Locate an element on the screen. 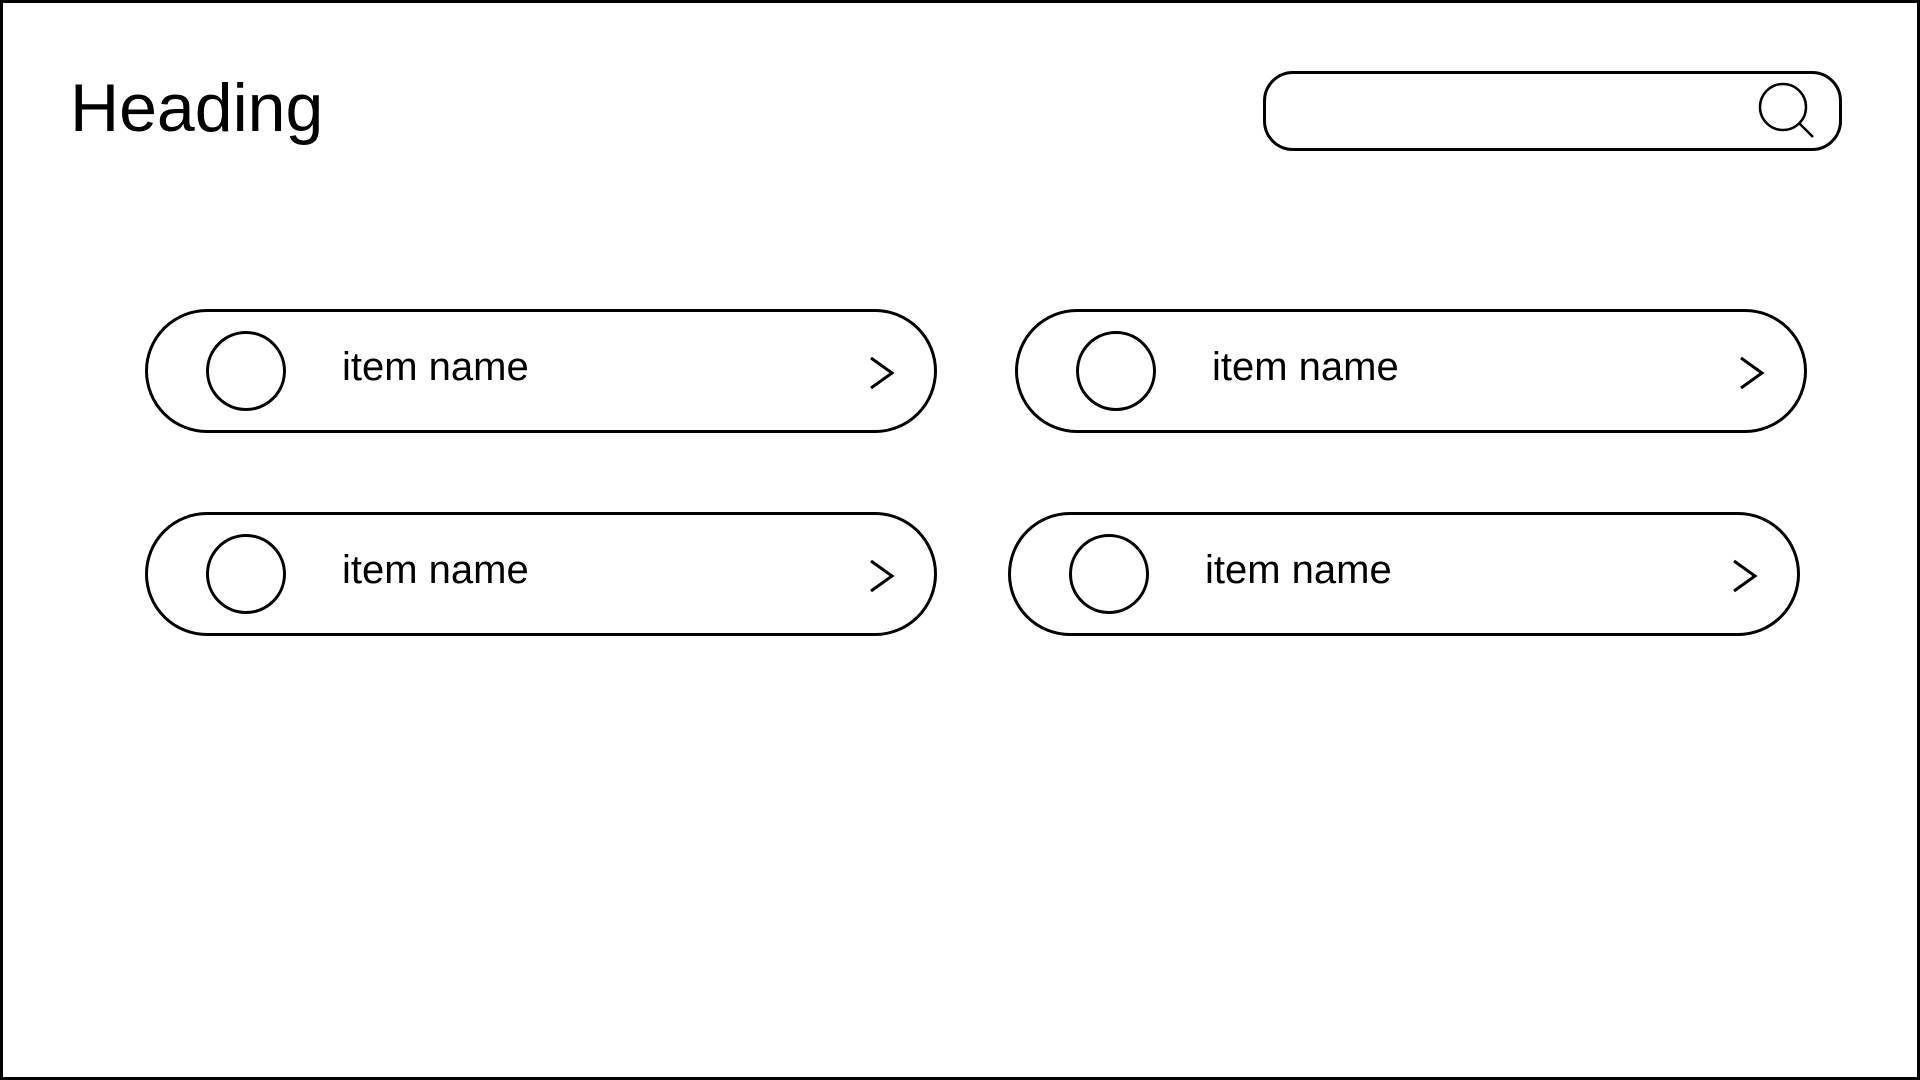  search-bar is located at coordinates (1552, 111).